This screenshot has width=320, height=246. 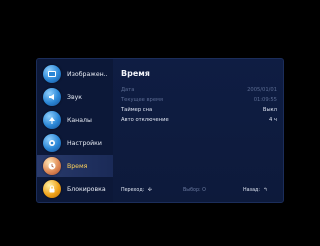 What do you see at coordinates (133, 190) in the screenshot?
I see `navigate-hint-label: Переход:` at bounding box center [133, 190].